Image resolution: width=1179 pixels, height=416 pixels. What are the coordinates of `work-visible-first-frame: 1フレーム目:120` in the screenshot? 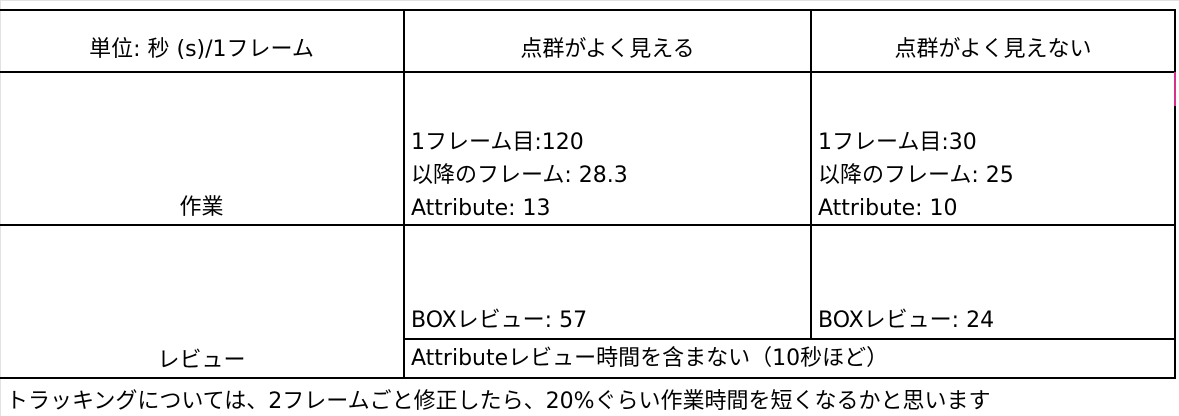 It's located at (497, 142).